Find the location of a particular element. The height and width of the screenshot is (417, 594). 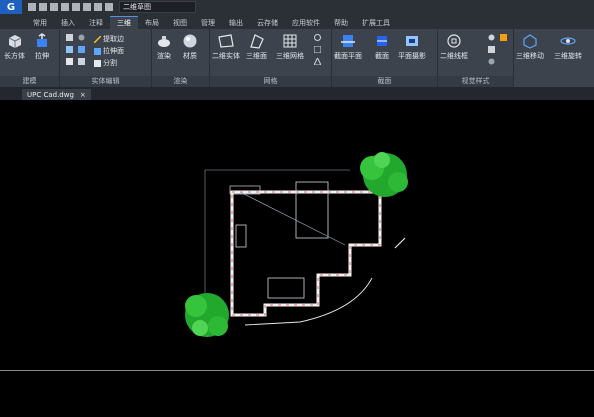

section-plane-icon is located at coordinates (348, 41).